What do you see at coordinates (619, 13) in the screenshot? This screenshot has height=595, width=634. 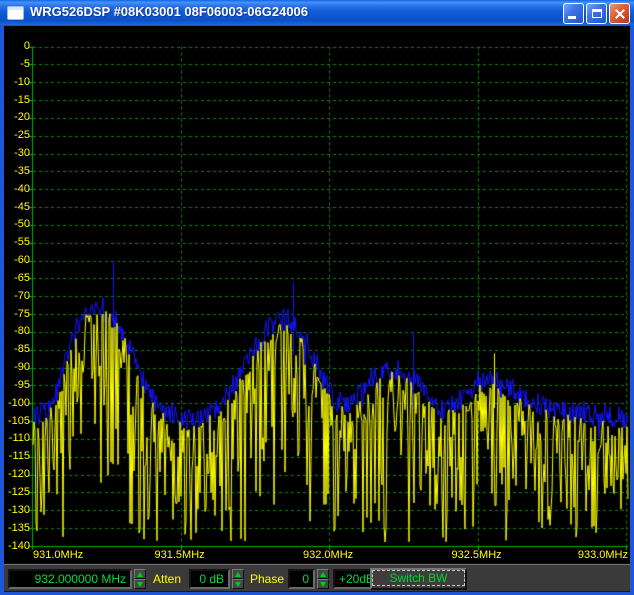 I see `close-button` at bounding box center [619, 13].